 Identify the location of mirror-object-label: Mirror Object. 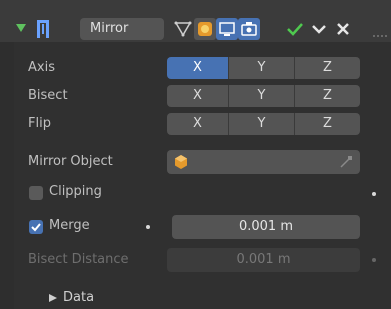
(70, 161).